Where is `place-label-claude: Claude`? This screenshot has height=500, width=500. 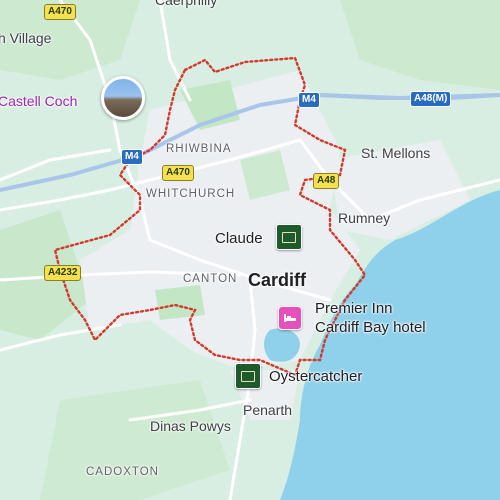 place-label-claude: Claude is located at coordinates (239, 238).